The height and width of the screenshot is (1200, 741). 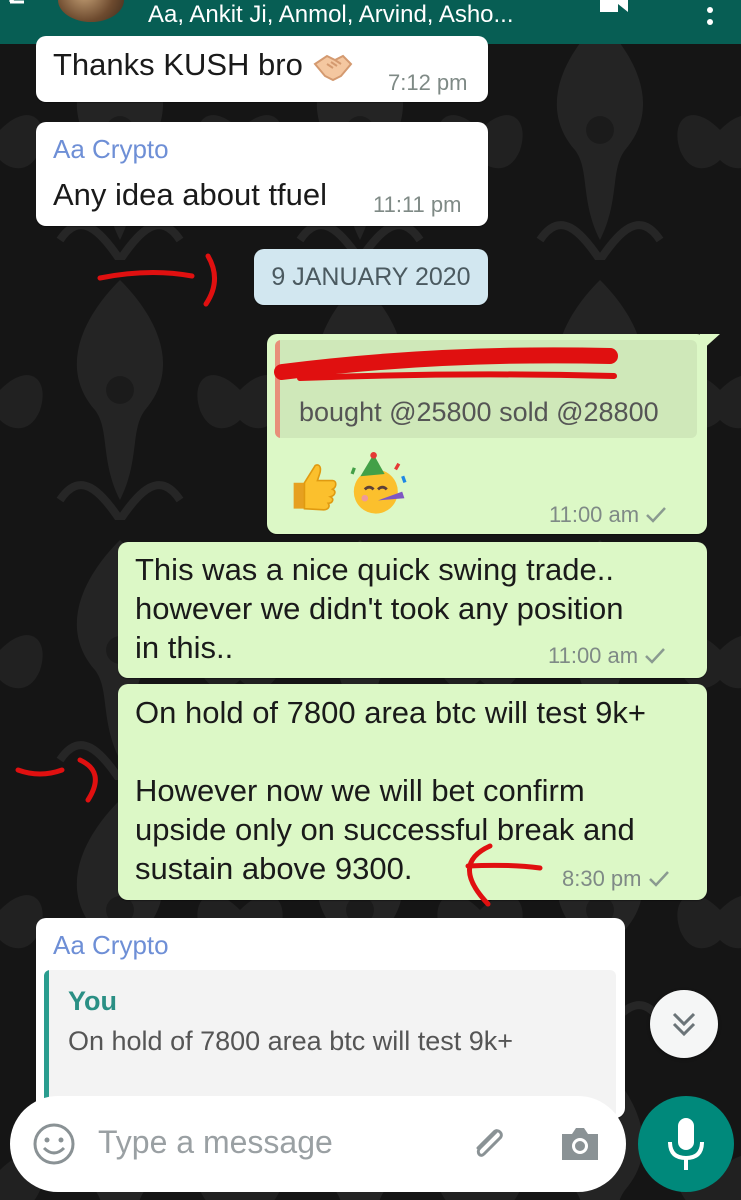 What do you see at coordinates (333, 68) in the screenshot?
I see `handshake-emoji-icon` at bounding box center [333, 68].